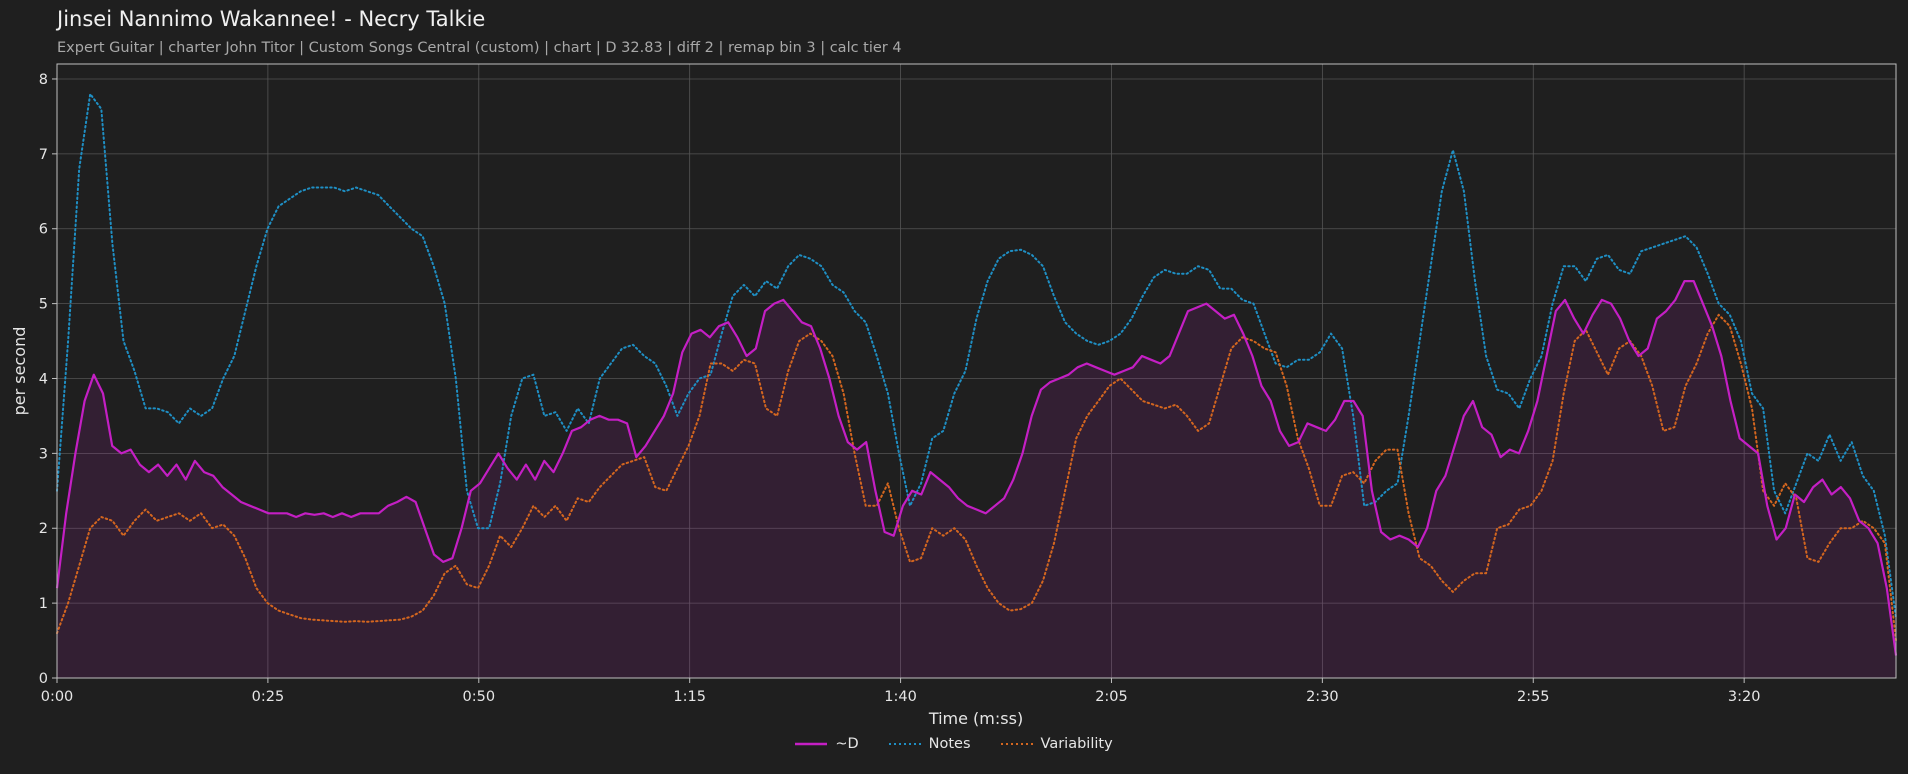 The image size is (1908, 774). What do you see at coordinates (43, 230) in the screenshot?
I see `y-tick-label-6: 6` at bounding box center [43, 230].